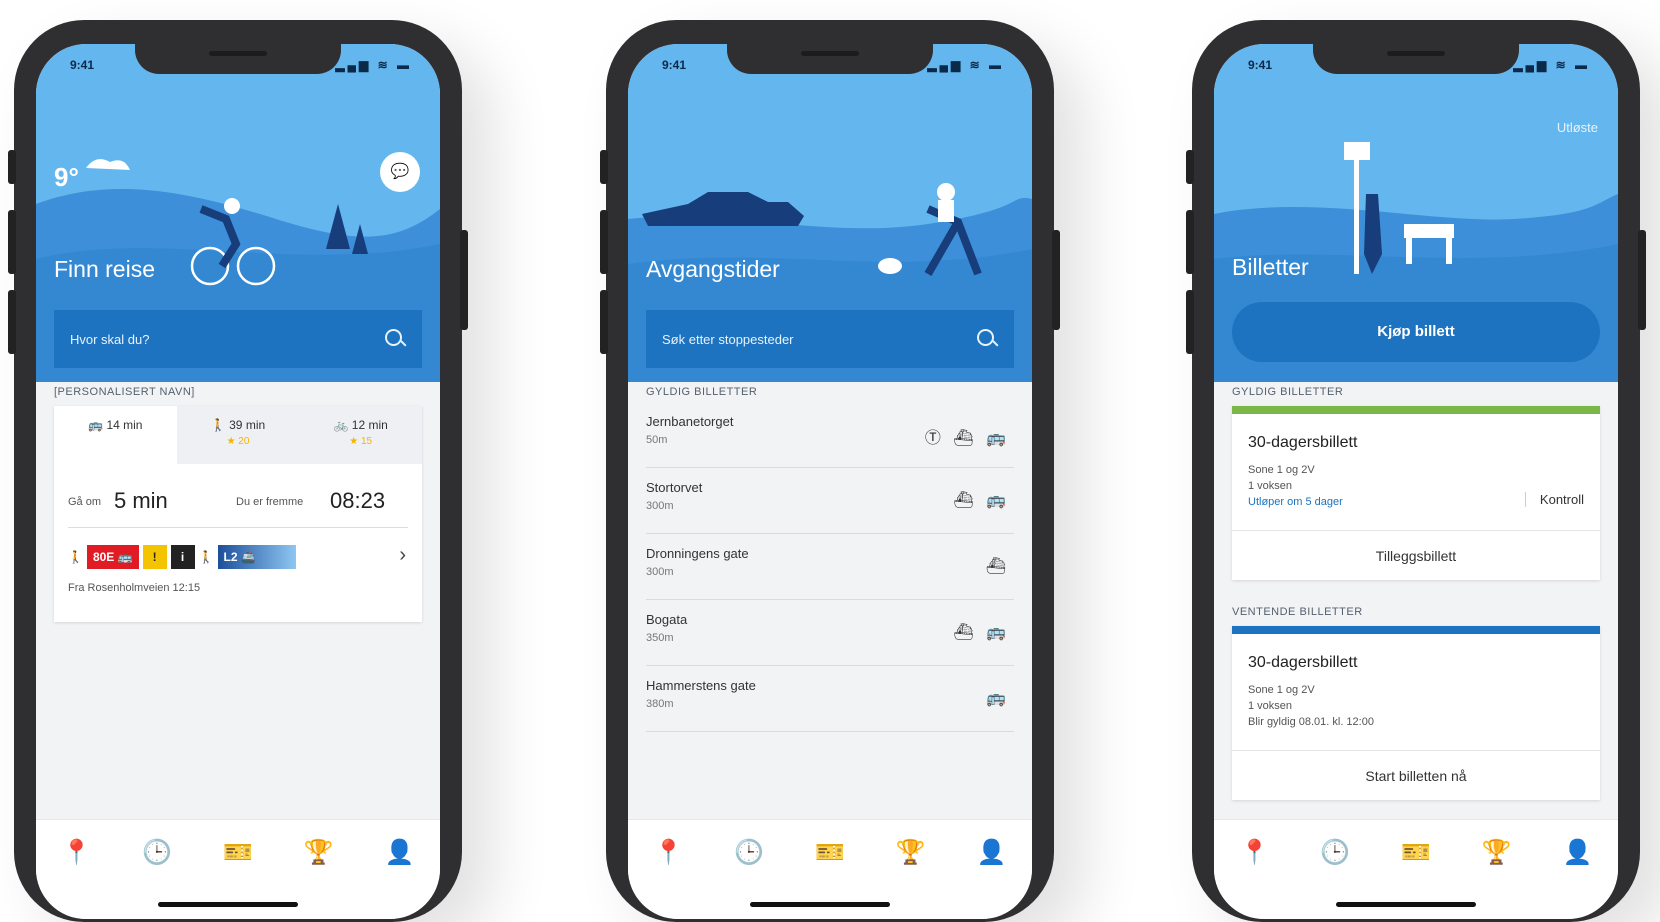  I want to click on warning-icon: !, so click(154, 557).